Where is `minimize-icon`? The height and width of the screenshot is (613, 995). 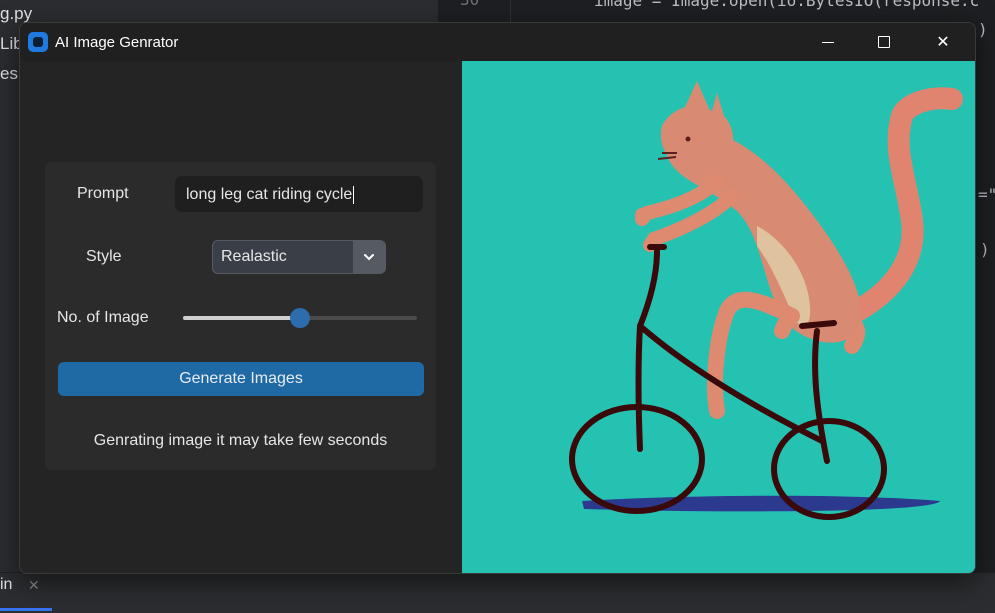
minimize-icon is located at coordinates (828, 42).